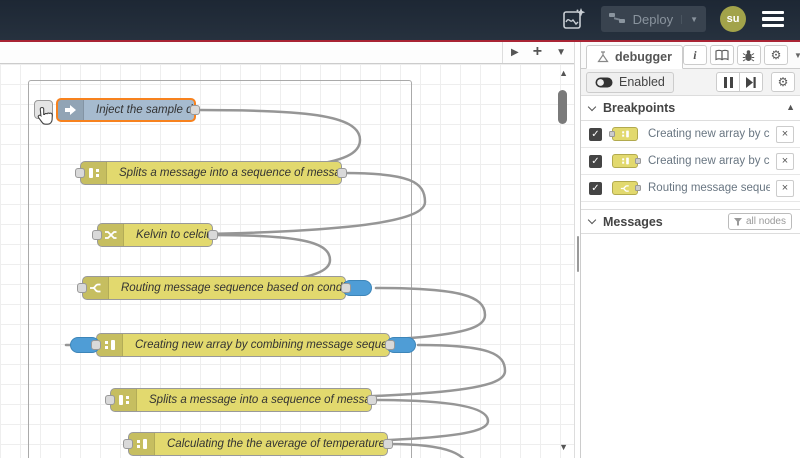 Image resolution: width=800 pixels, height=458 pixels. Describe the element at coordinates (748, 55) in the screenshot. I see `debug-bug-icon` at that location.